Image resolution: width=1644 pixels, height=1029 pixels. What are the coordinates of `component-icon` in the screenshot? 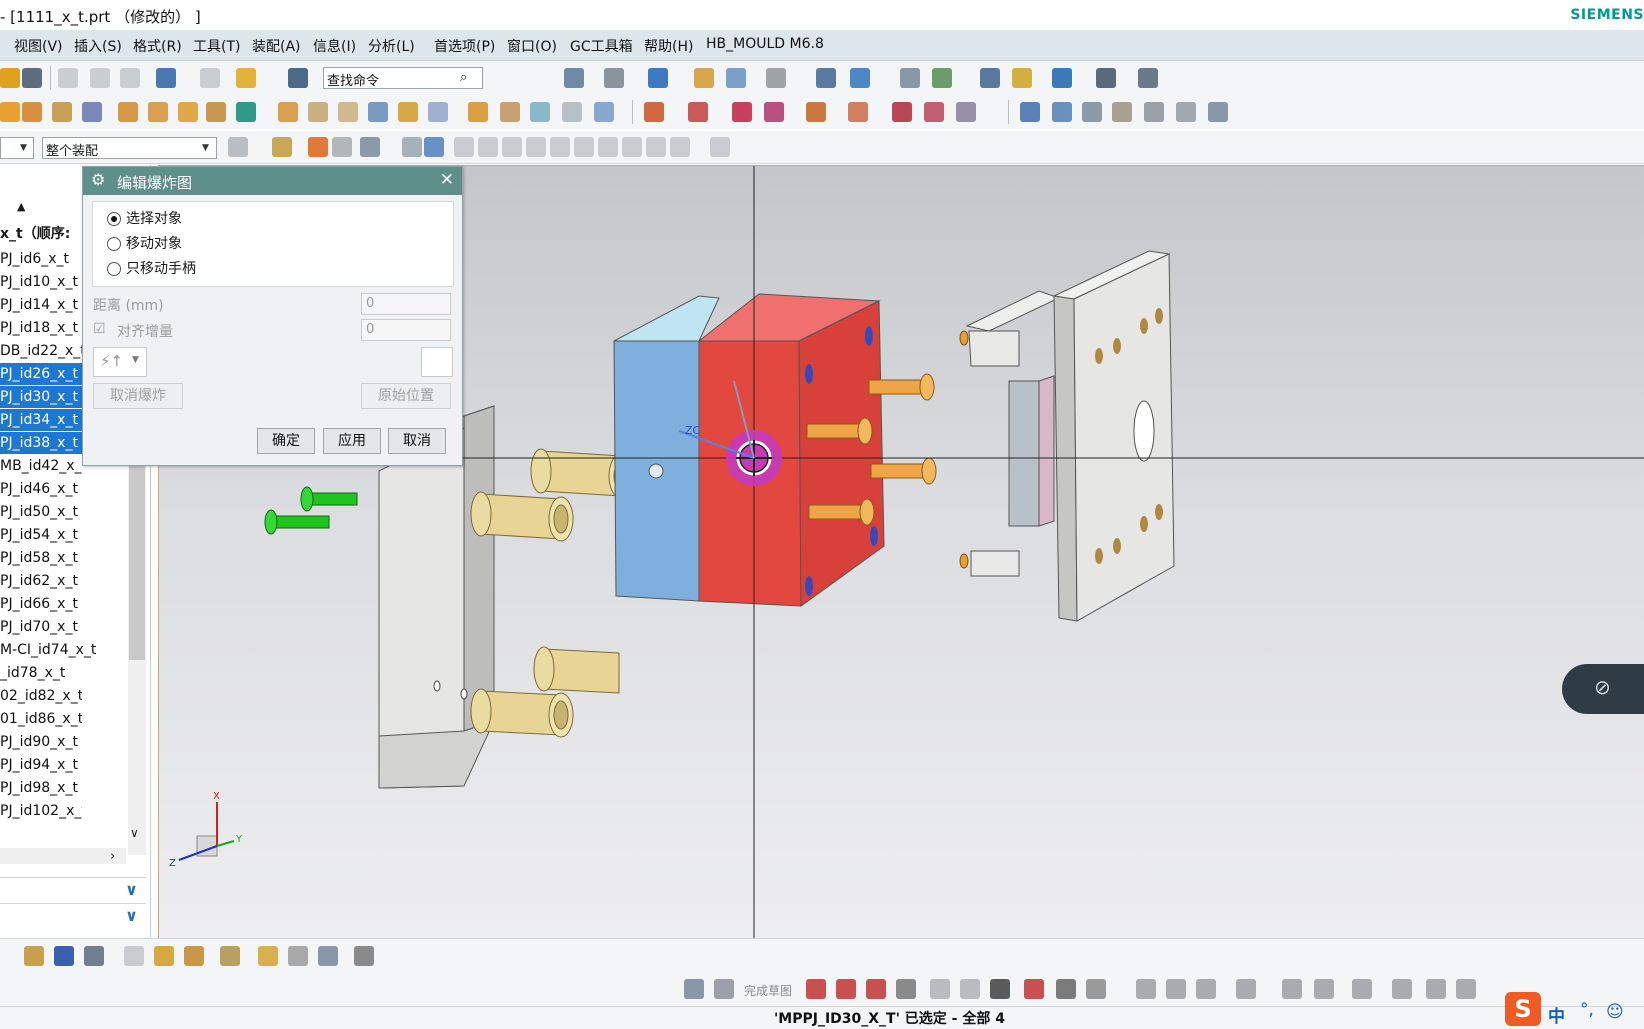 It's located at (246, 112).